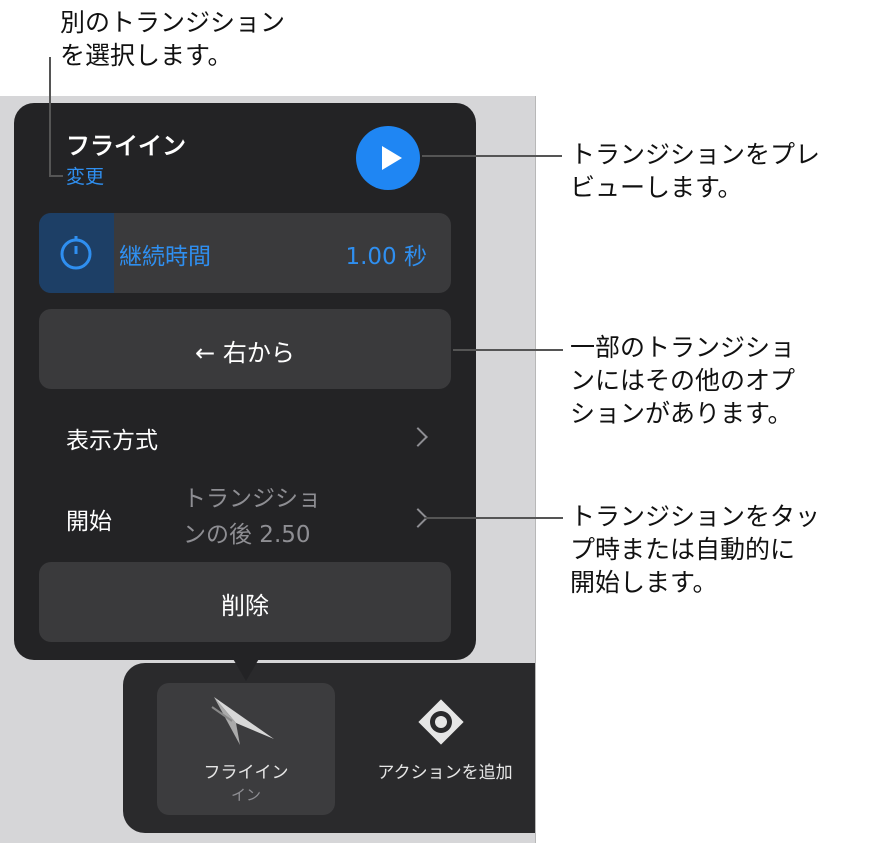 The height and width of the screenshot is (843, 870). I want to click on transition-title: フライイン, so click(126, 146).